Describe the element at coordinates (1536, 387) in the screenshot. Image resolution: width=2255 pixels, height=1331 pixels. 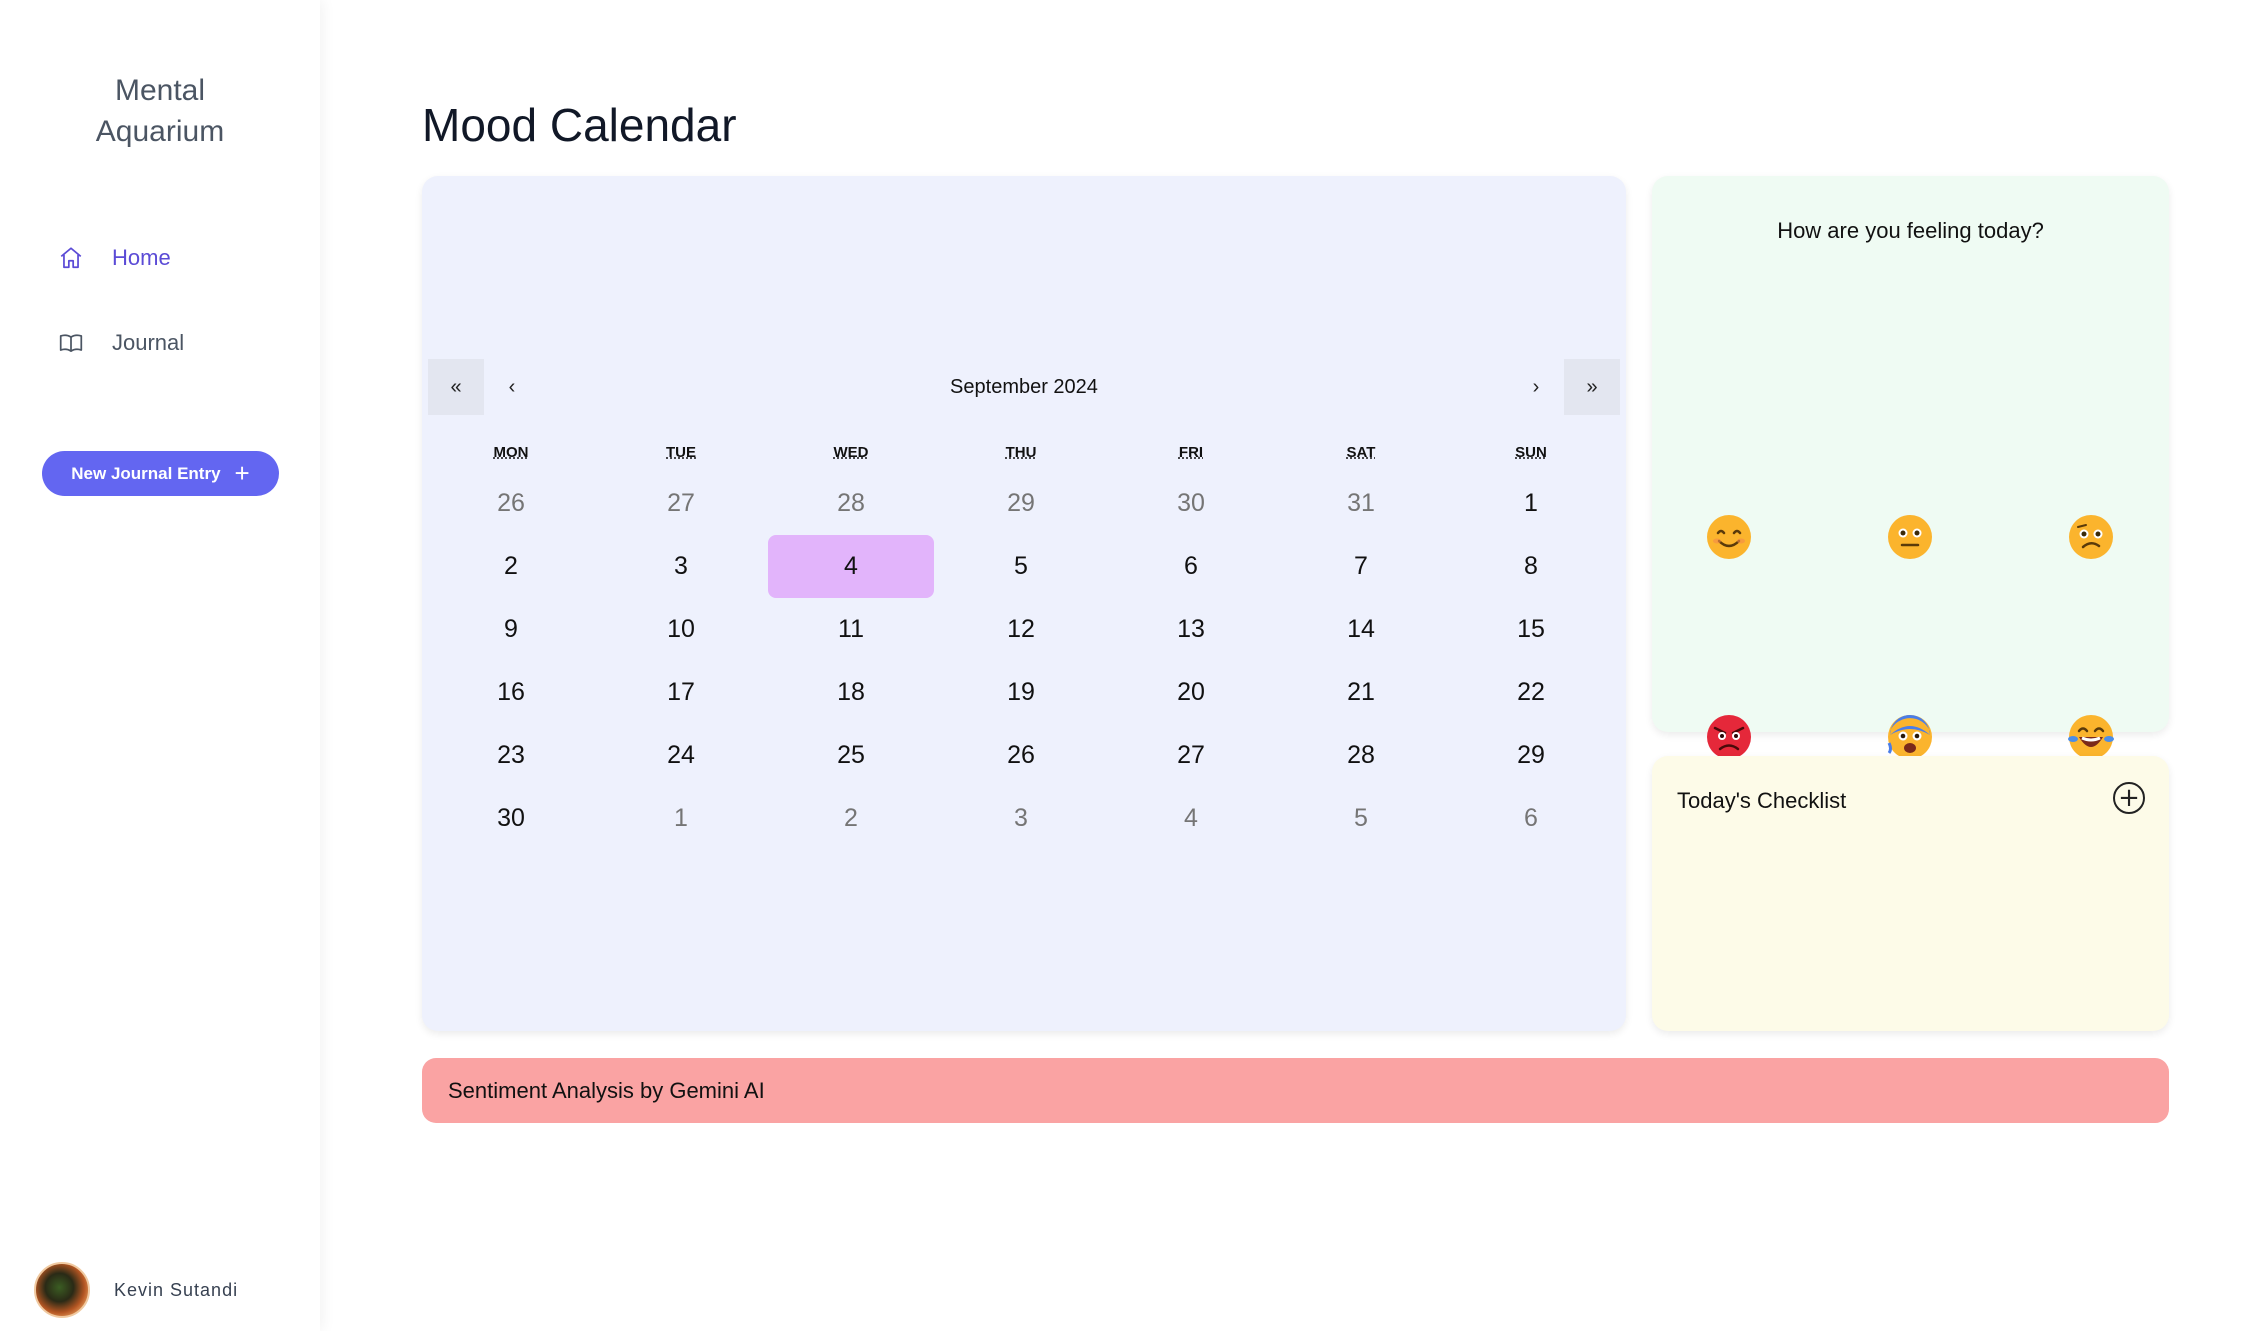
I see `next-month-button: ›` at that location.